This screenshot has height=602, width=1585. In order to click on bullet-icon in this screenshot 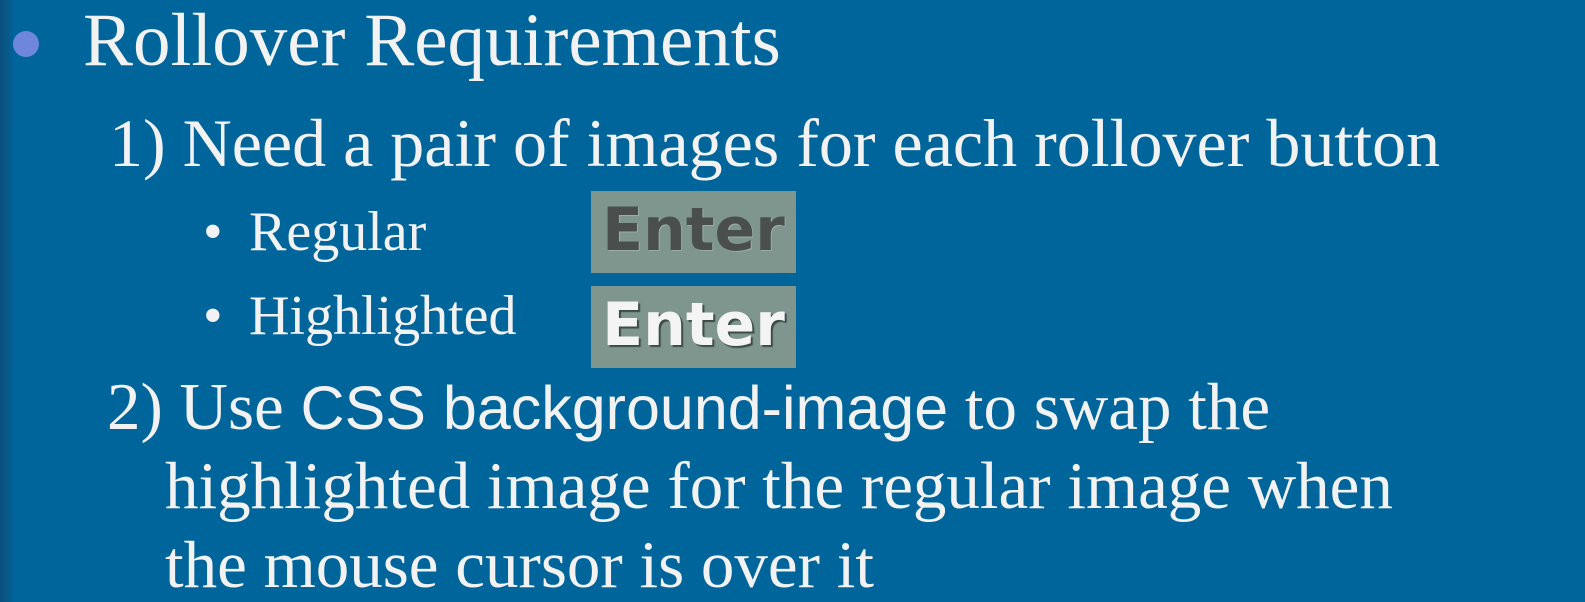, I will do `click(26, 44)`.